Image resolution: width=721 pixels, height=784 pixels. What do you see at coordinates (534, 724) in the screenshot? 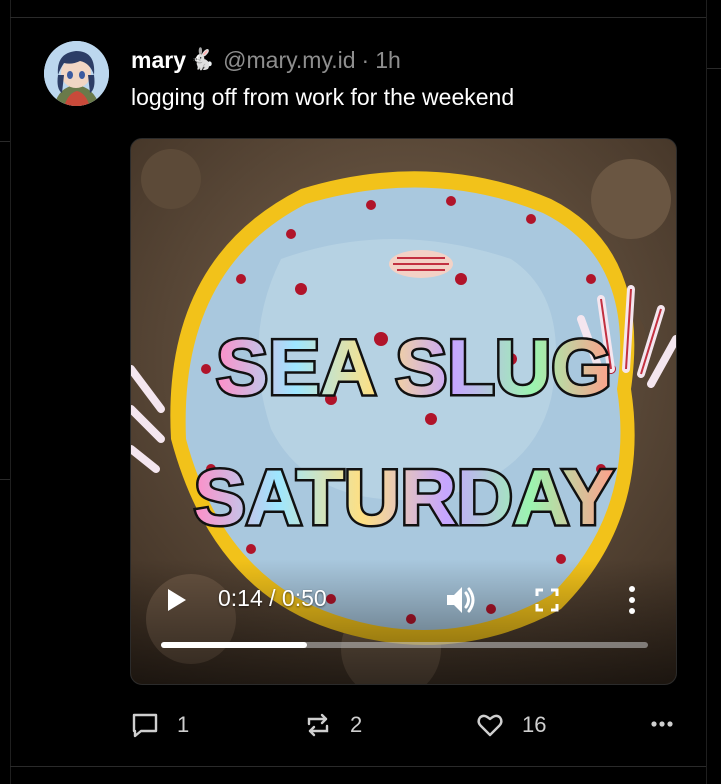
I see `like-count: 16` at bounding box center [534, 724].